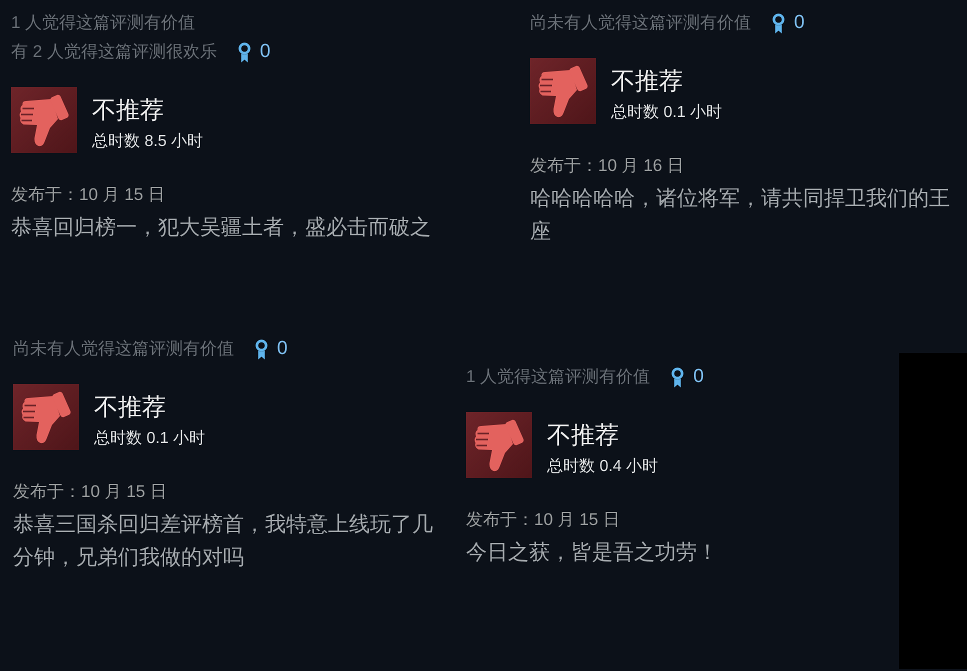 The image size is (967, 671). Describe the element at coordinates (592, 553) in the screenshot. I see `review-text: 今日之获，皆是吾之功劳！` at that location.